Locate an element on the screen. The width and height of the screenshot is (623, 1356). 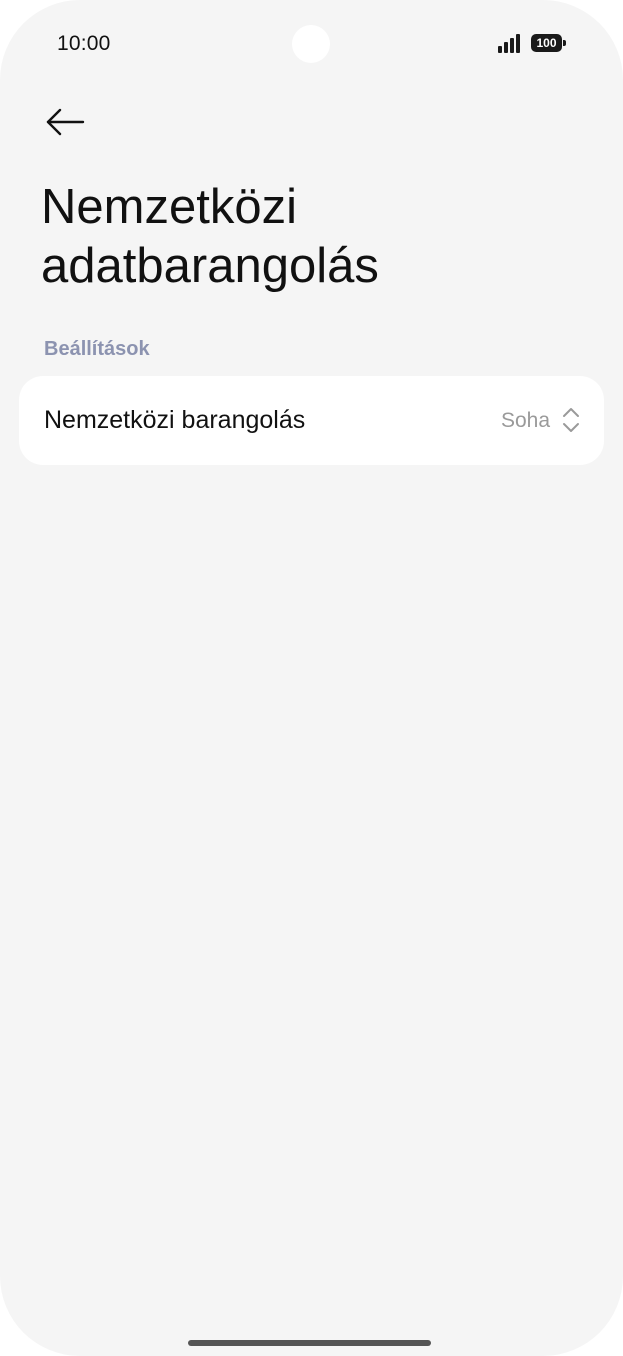
row-label: Nemzetközi barangolás is located at coordinates (175, 420).